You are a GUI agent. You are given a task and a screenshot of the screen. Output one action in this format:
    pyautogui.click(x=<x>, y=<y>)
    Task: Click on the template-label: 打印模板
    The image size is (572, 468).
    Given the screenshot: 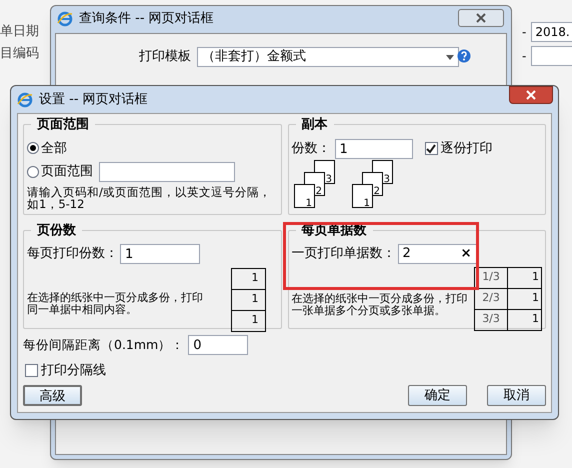 What is the action you would take?
    pyautogui.click(x=165, y=57)
    